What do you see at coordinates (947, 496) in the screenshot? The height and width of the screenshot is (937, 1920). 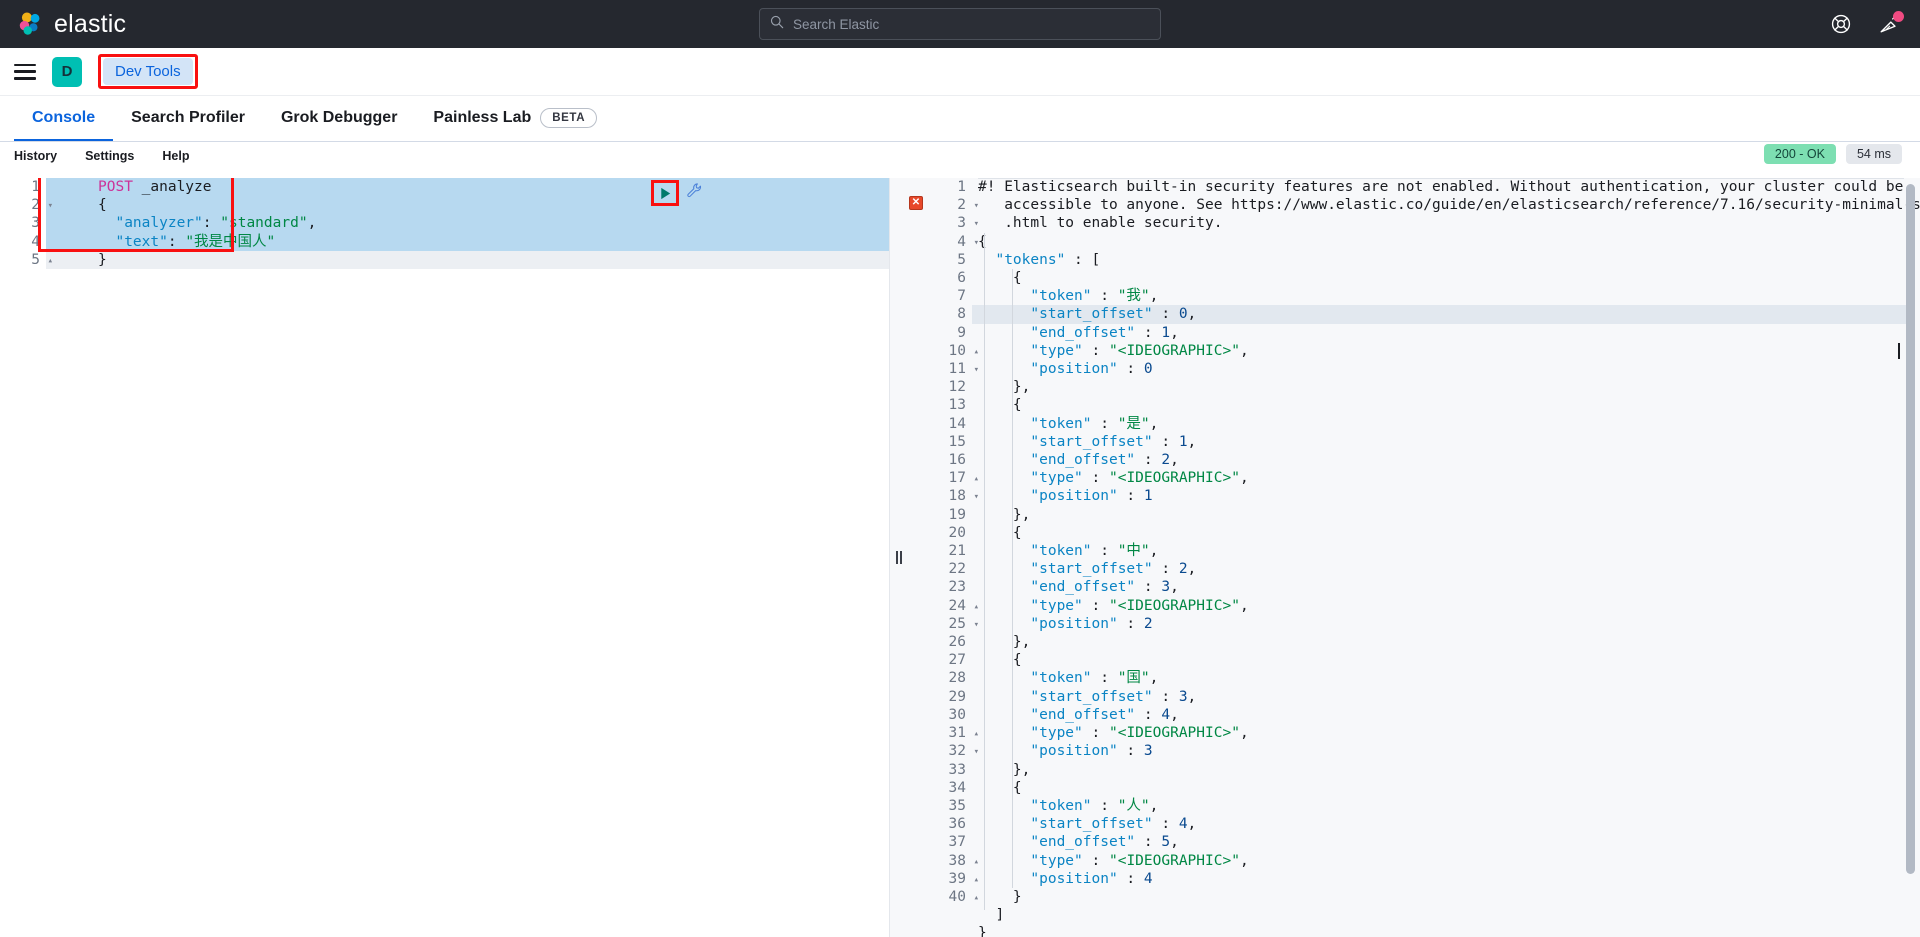 I see `line-number: 18 ▾` at bounding box center [947, 496].